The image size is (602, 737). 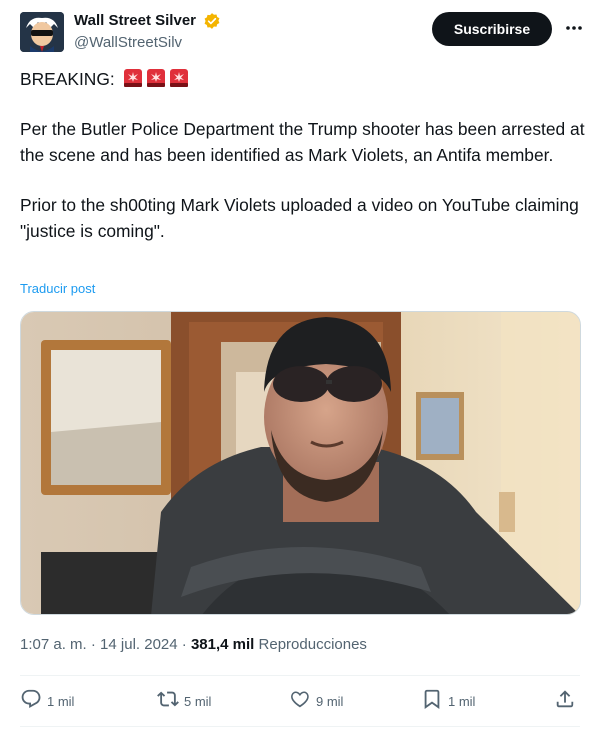 I want to click on reply-button: 1 mil, so click(x=47, y=701).